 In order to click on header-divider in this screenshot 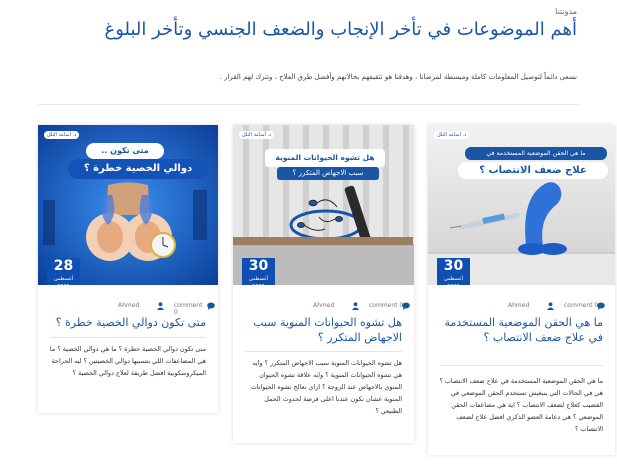, I will do `click(308, 104)`.